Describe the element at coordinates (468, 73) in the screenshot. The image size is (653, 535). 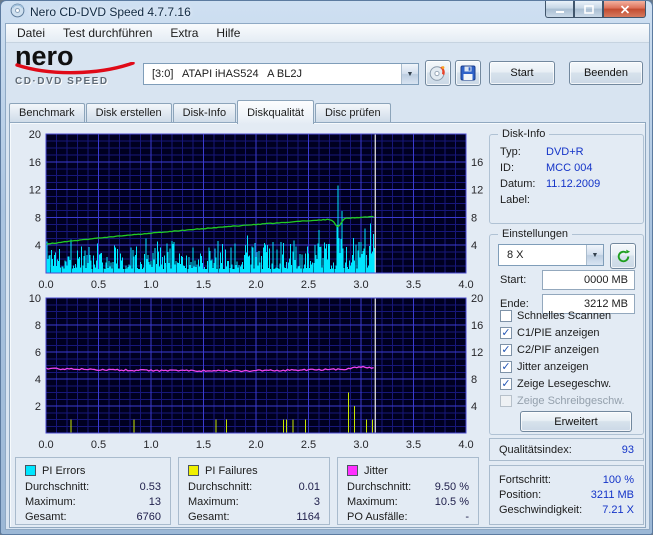
I see `save-button` at that location.